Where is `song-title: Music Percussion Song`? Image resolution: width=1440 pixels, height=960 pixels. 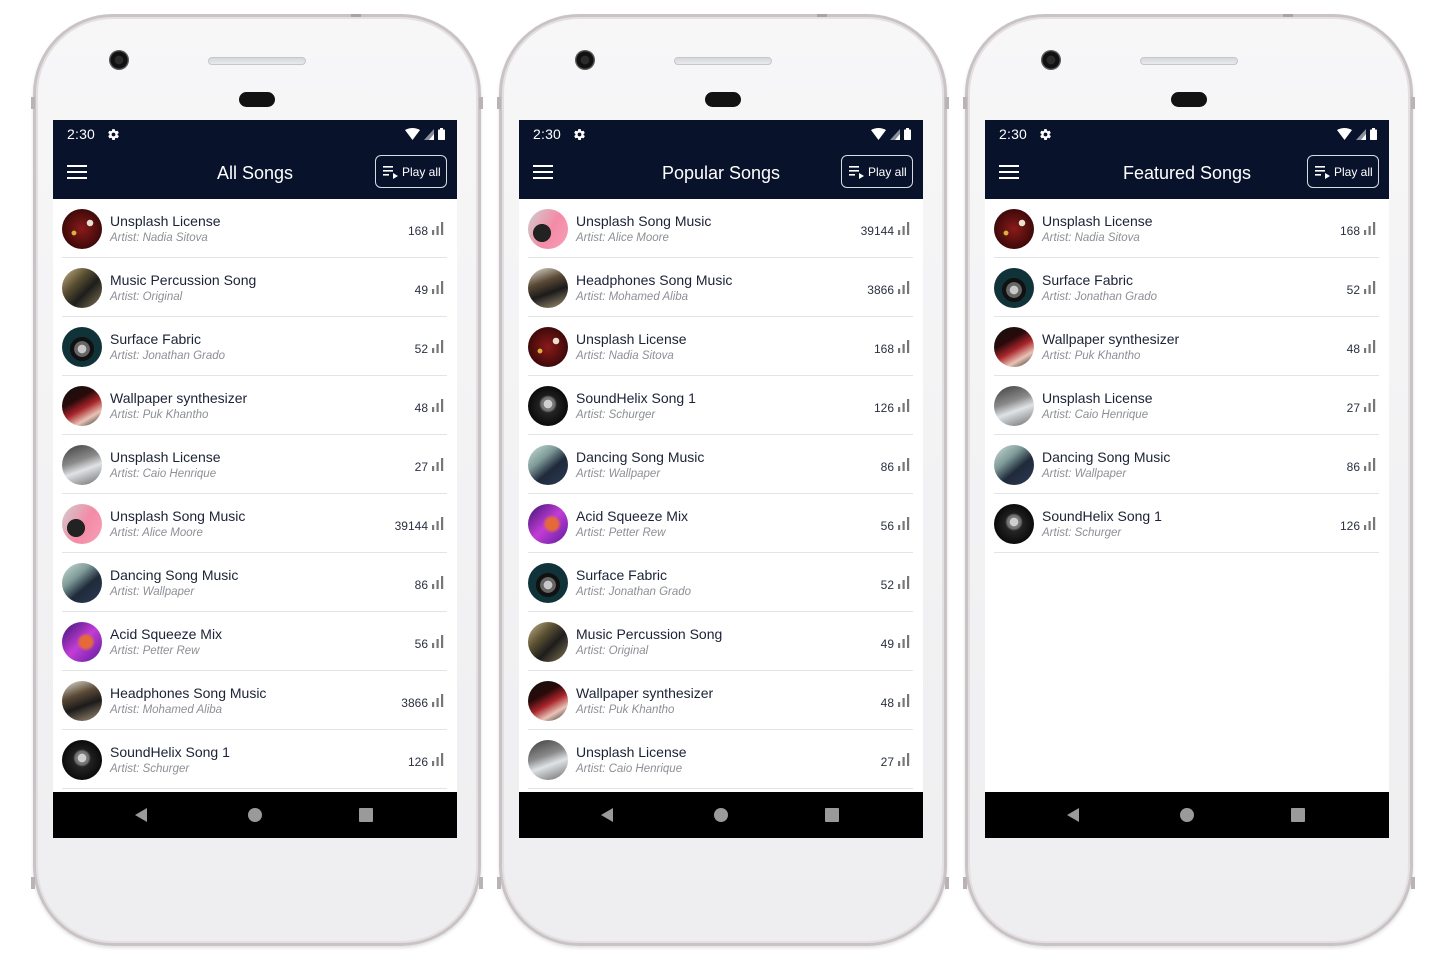
song-title: Music Percussion Song is located at coordinates (649, 634).